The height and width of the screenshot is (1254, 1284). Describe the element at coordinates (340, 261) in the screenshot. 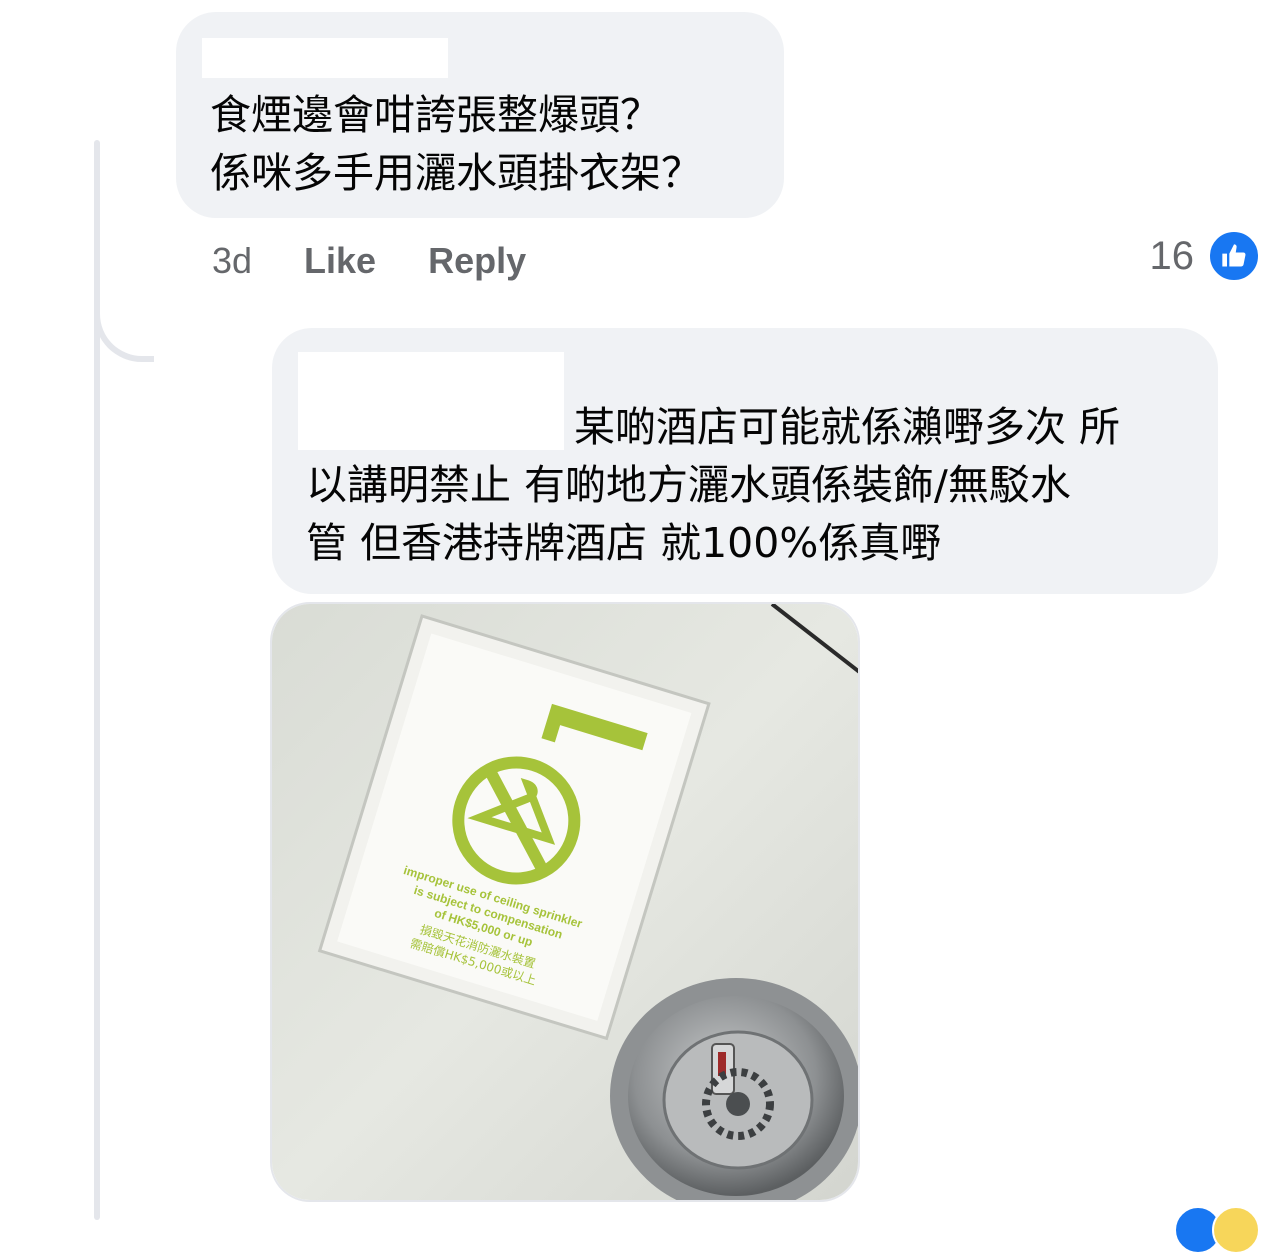

I see `like-button: Like` at that location.